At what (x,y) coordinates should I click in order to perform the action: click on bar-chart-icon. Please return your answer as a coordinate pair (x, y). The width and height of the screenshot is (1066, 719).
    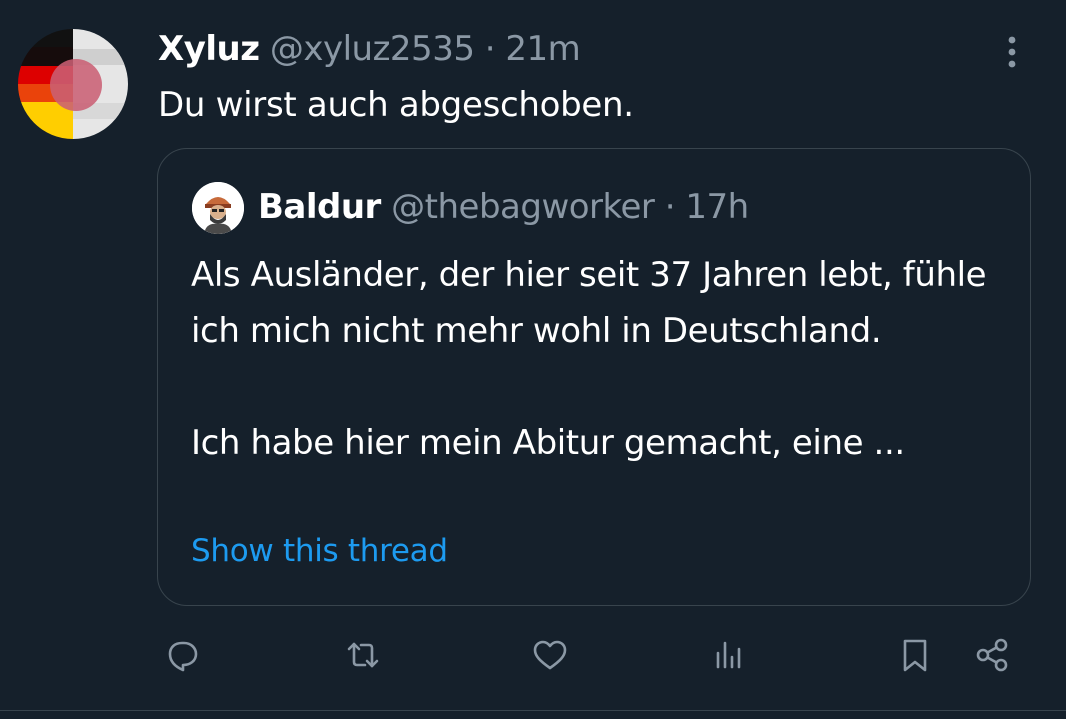
    Looking at the image, I should click on (728, 655).